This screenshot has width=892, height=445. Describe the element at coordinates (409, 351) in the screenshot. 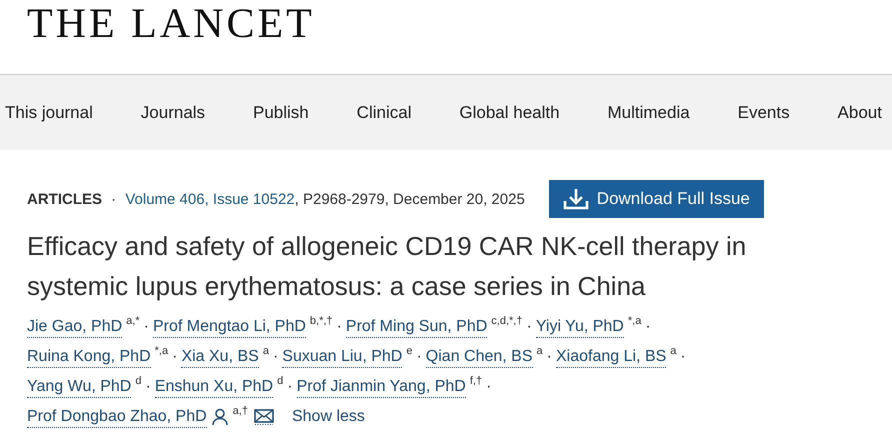

I see `affiliation-marks: e` at that location.